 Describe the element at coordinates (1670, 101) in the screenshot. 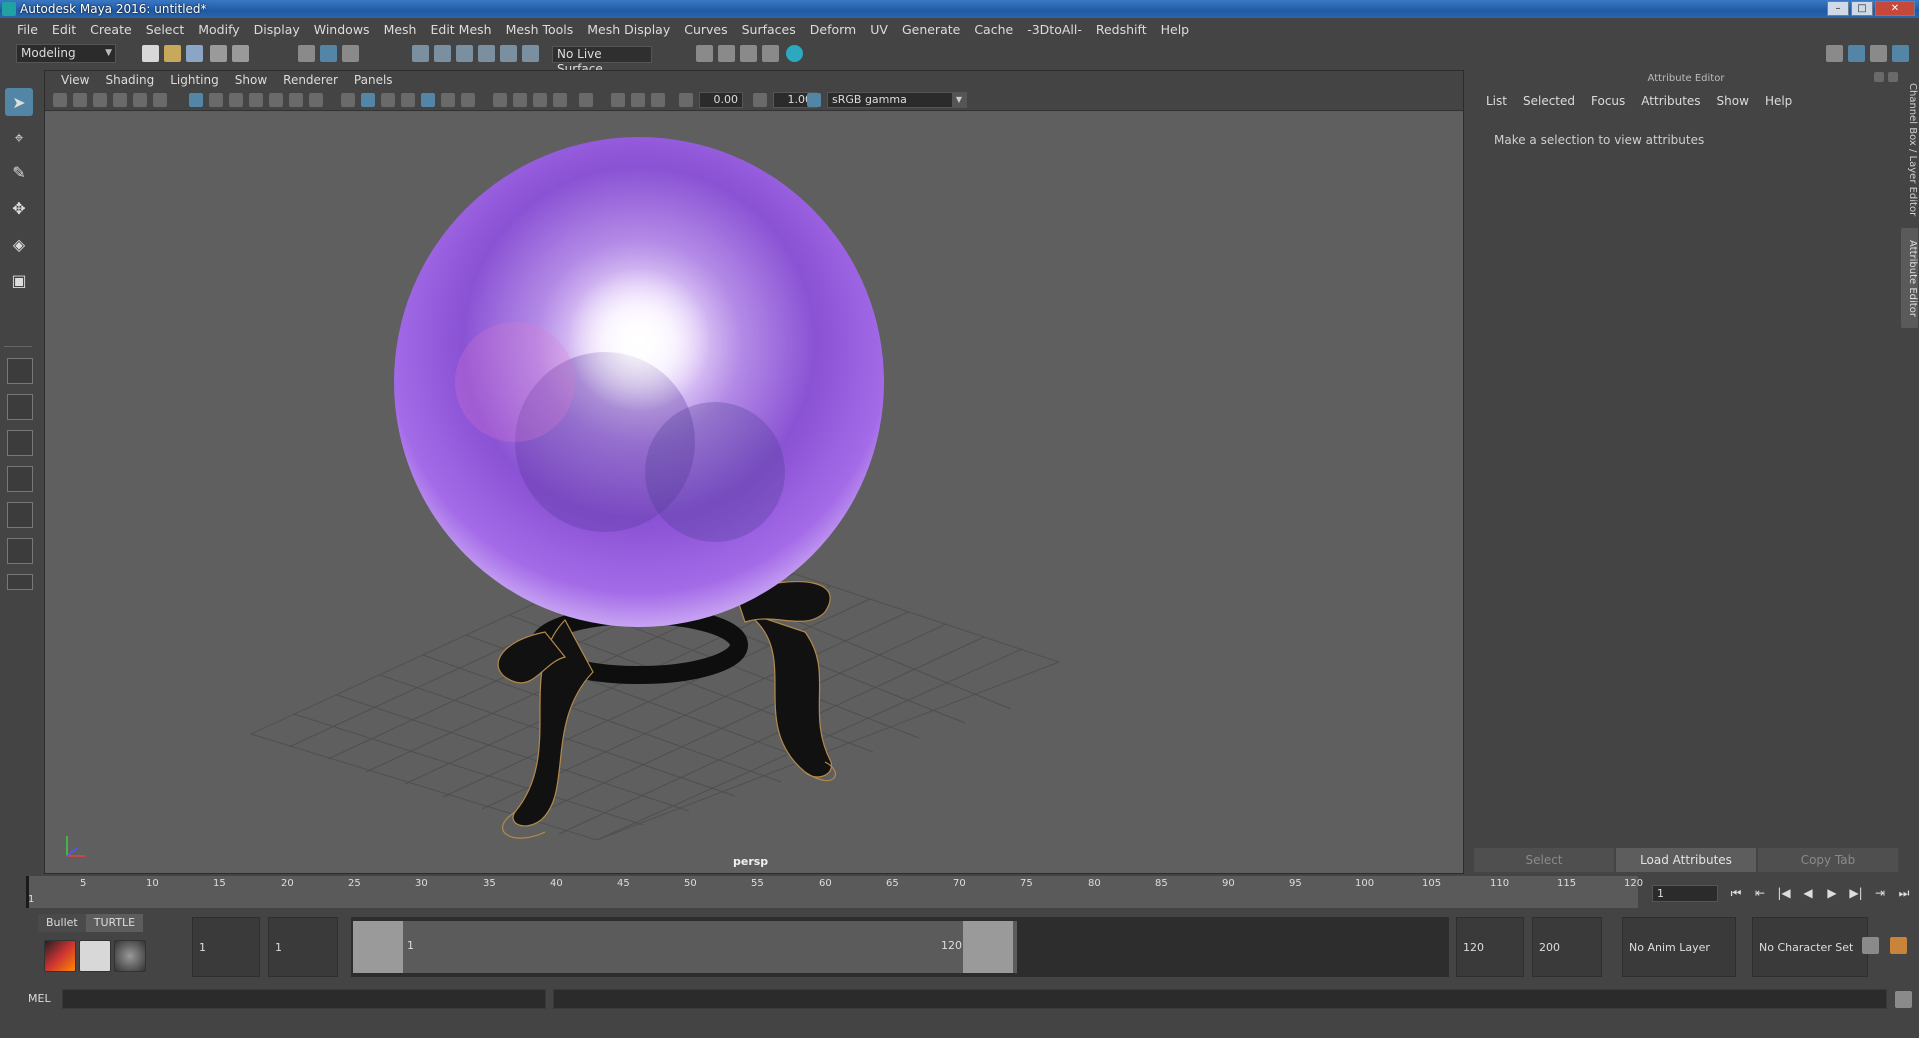

I see `ae-menu-attributes: Attributes` at that location.